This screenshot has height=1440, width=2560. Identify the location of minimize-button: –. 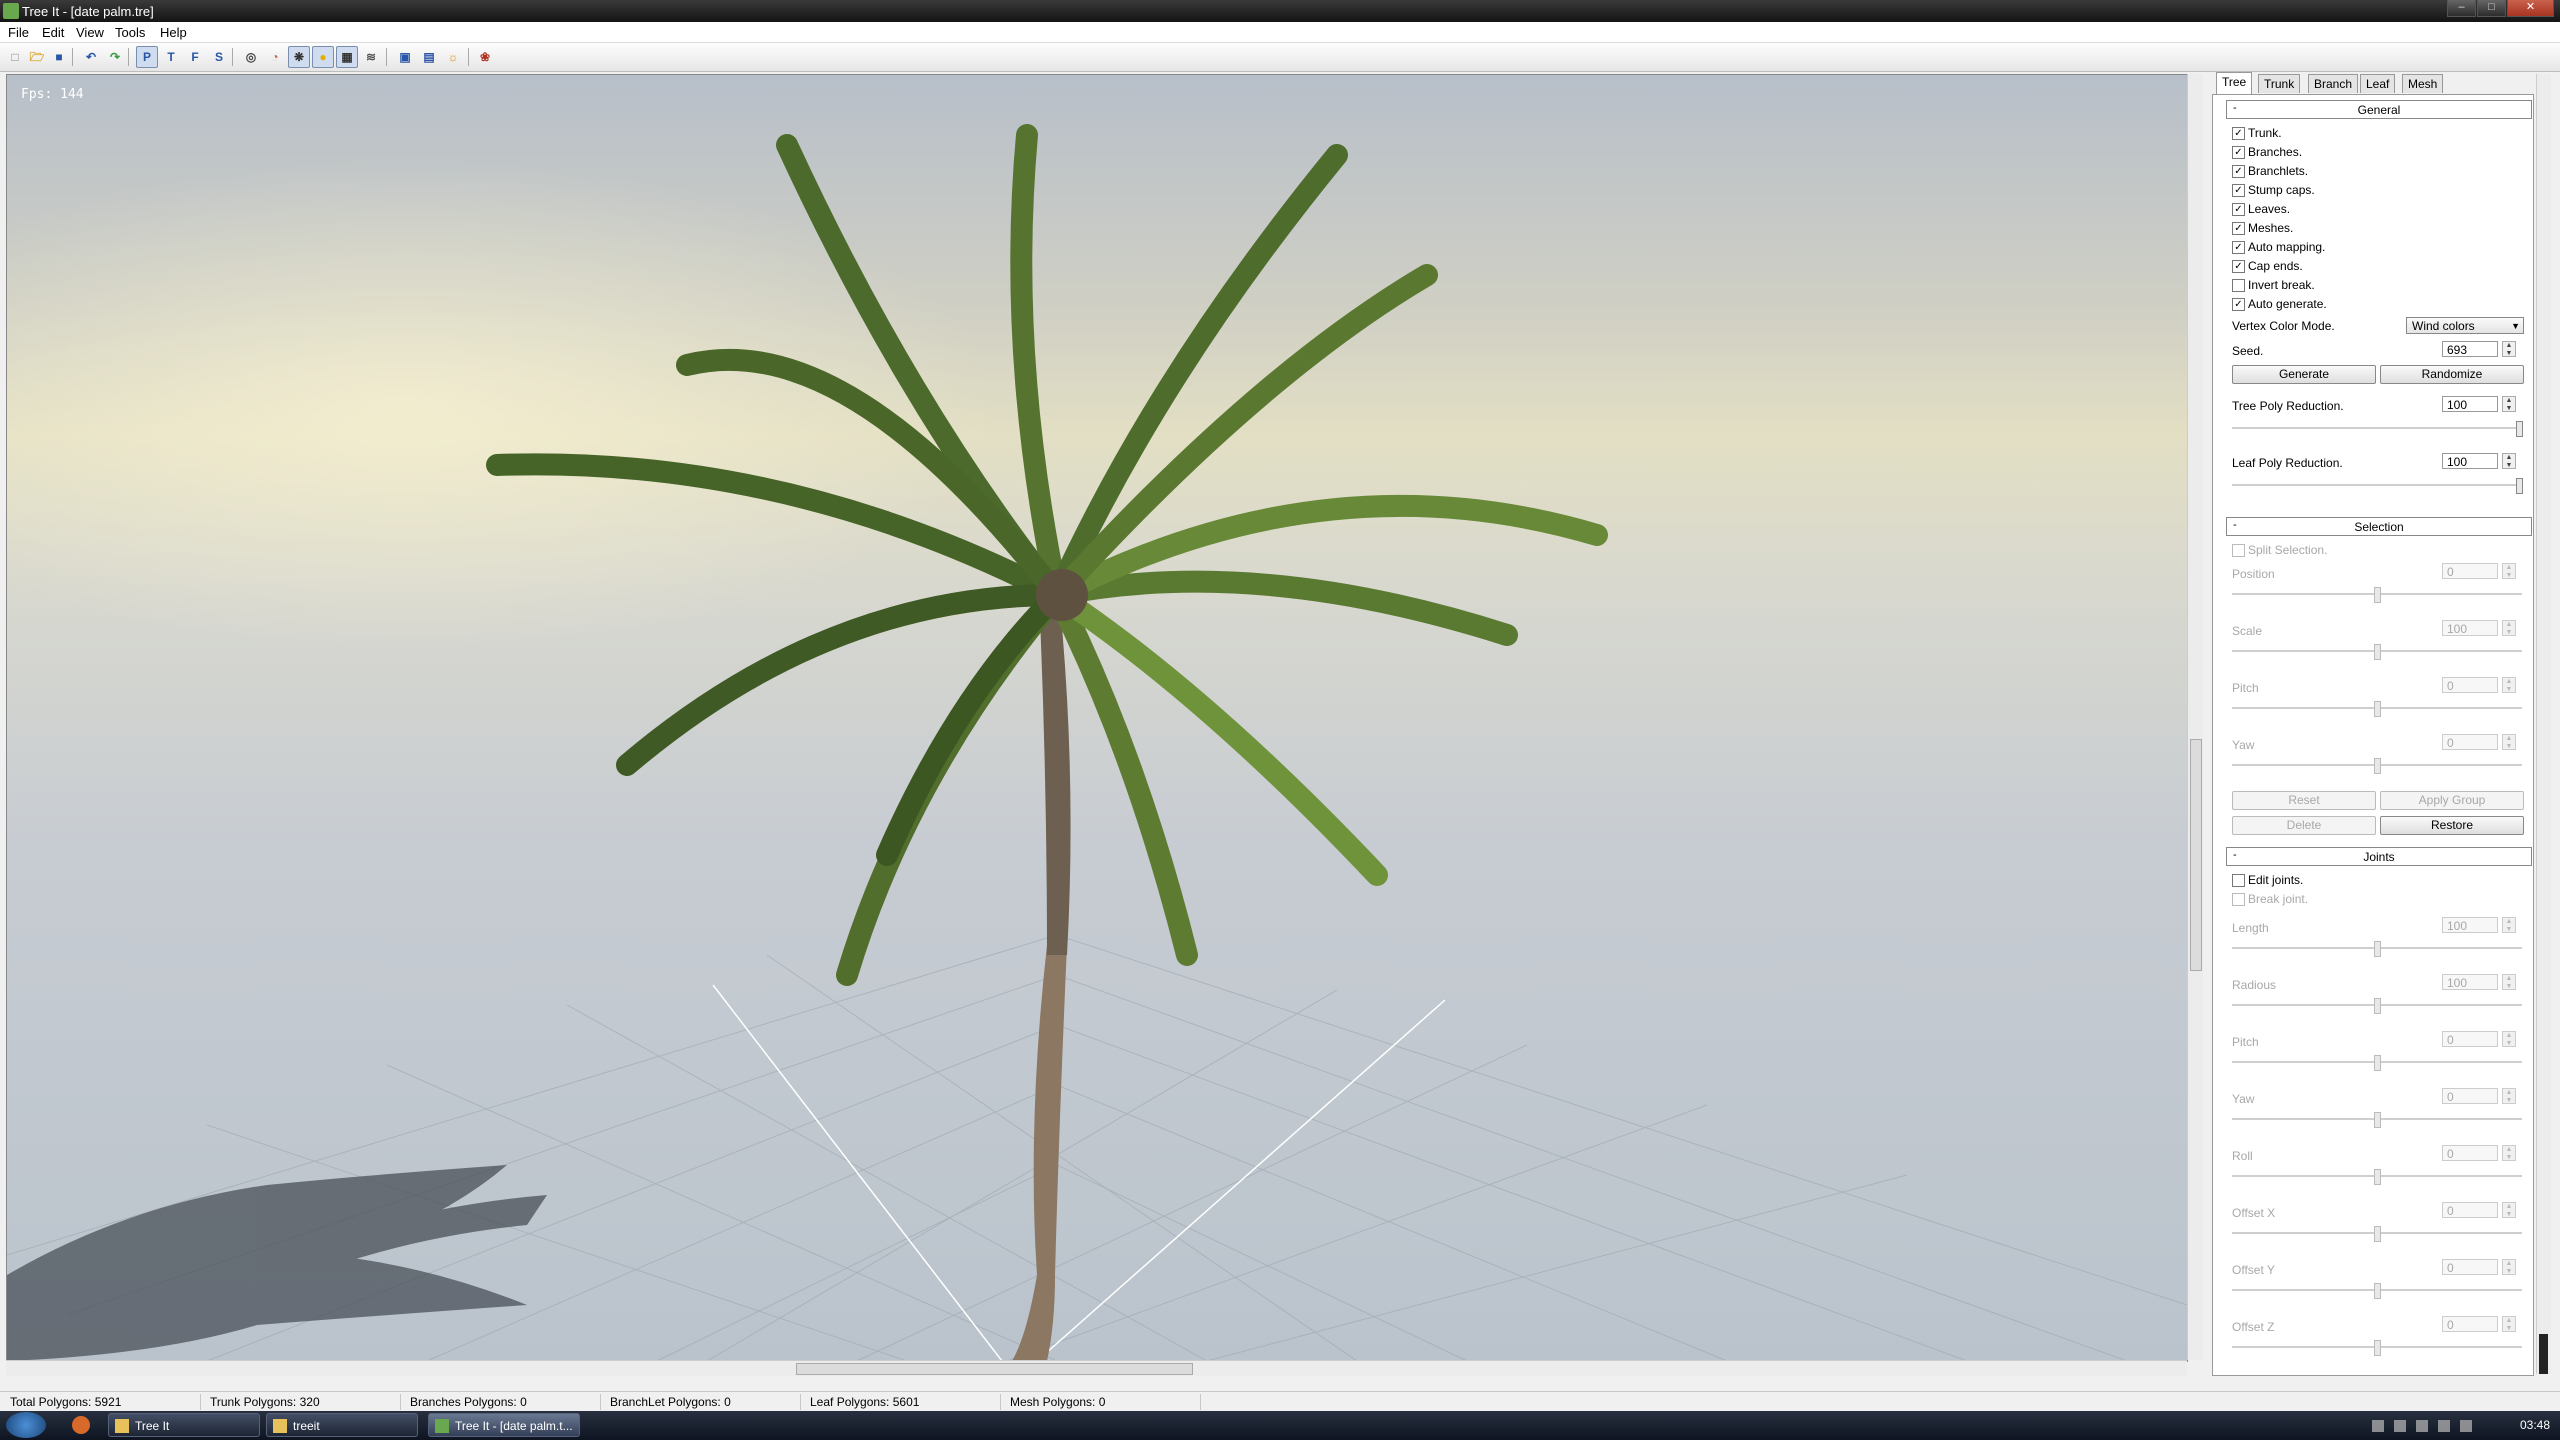
(2461, 8).